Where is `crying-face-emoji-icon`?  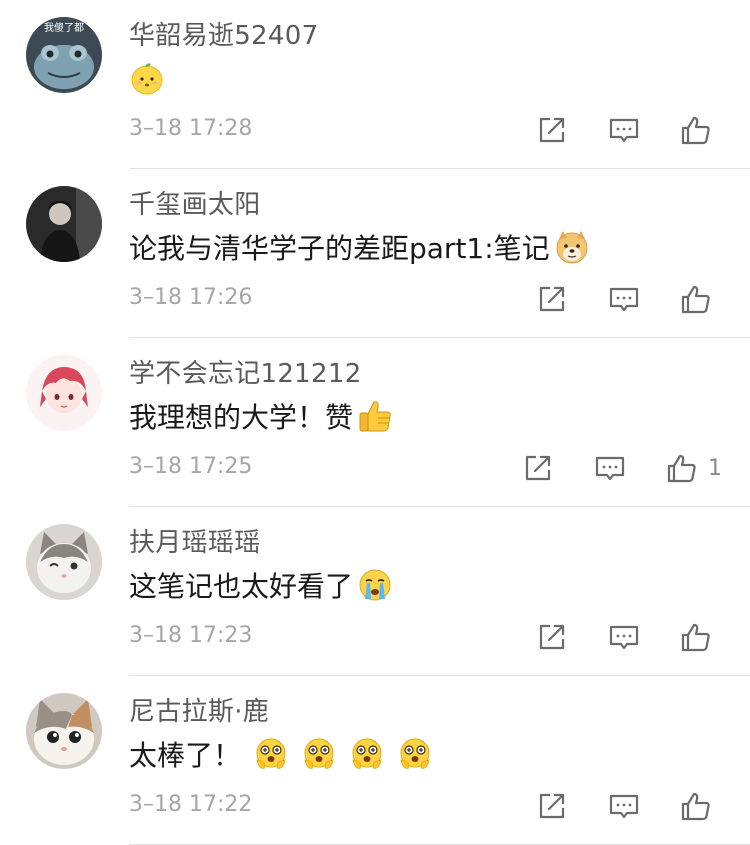 crying-face-emoji-icon is located at coordinates (375, 585).